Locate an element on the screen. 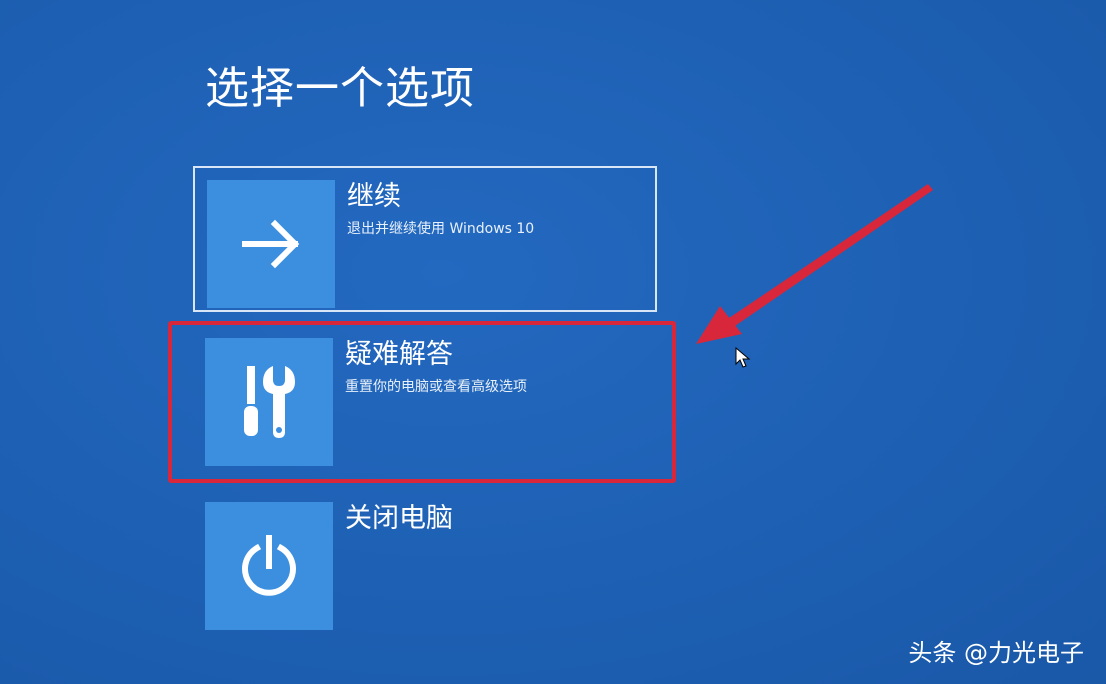 The width and height of the screenshot is (1106, 684). option-continue-tile is located at coordinates (271, 244).